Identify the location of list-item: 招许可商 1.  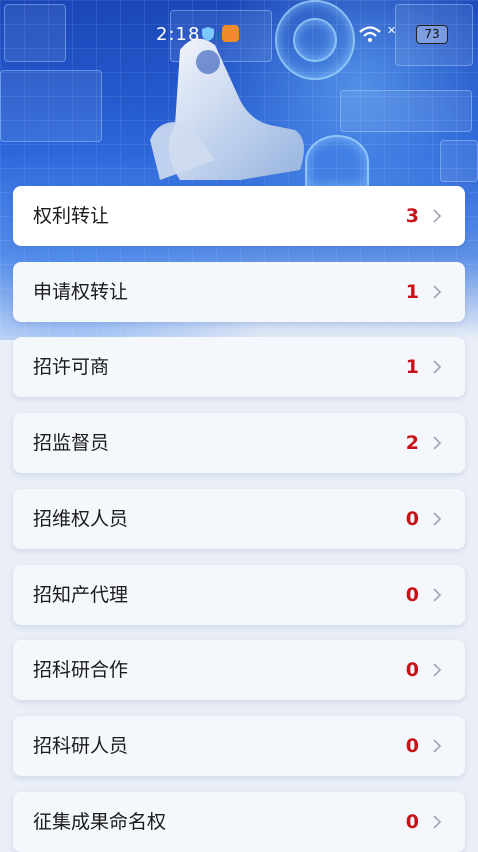
(239, 367).